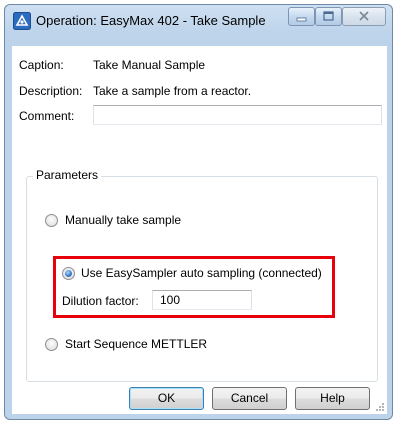 The height and width of the screenshot is (424, 397). I want to click on maximize-button, so click(328, 16).